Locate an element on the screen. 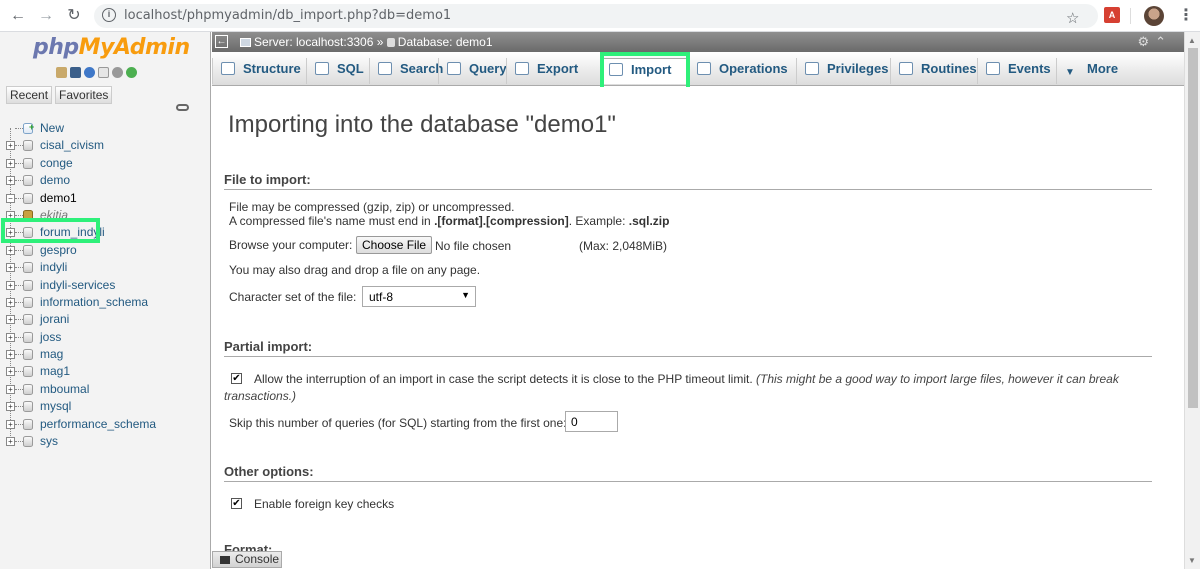  new-label: New is located at coordinates (52, 128).